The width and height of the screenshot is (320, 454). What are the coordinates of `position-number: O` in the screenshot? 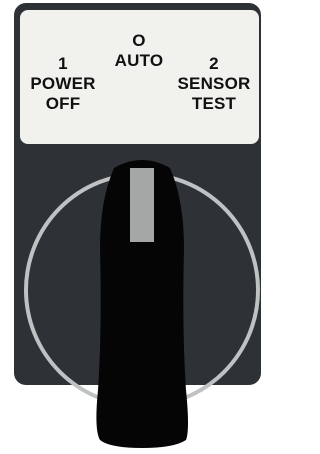 It's located at (139, 40).